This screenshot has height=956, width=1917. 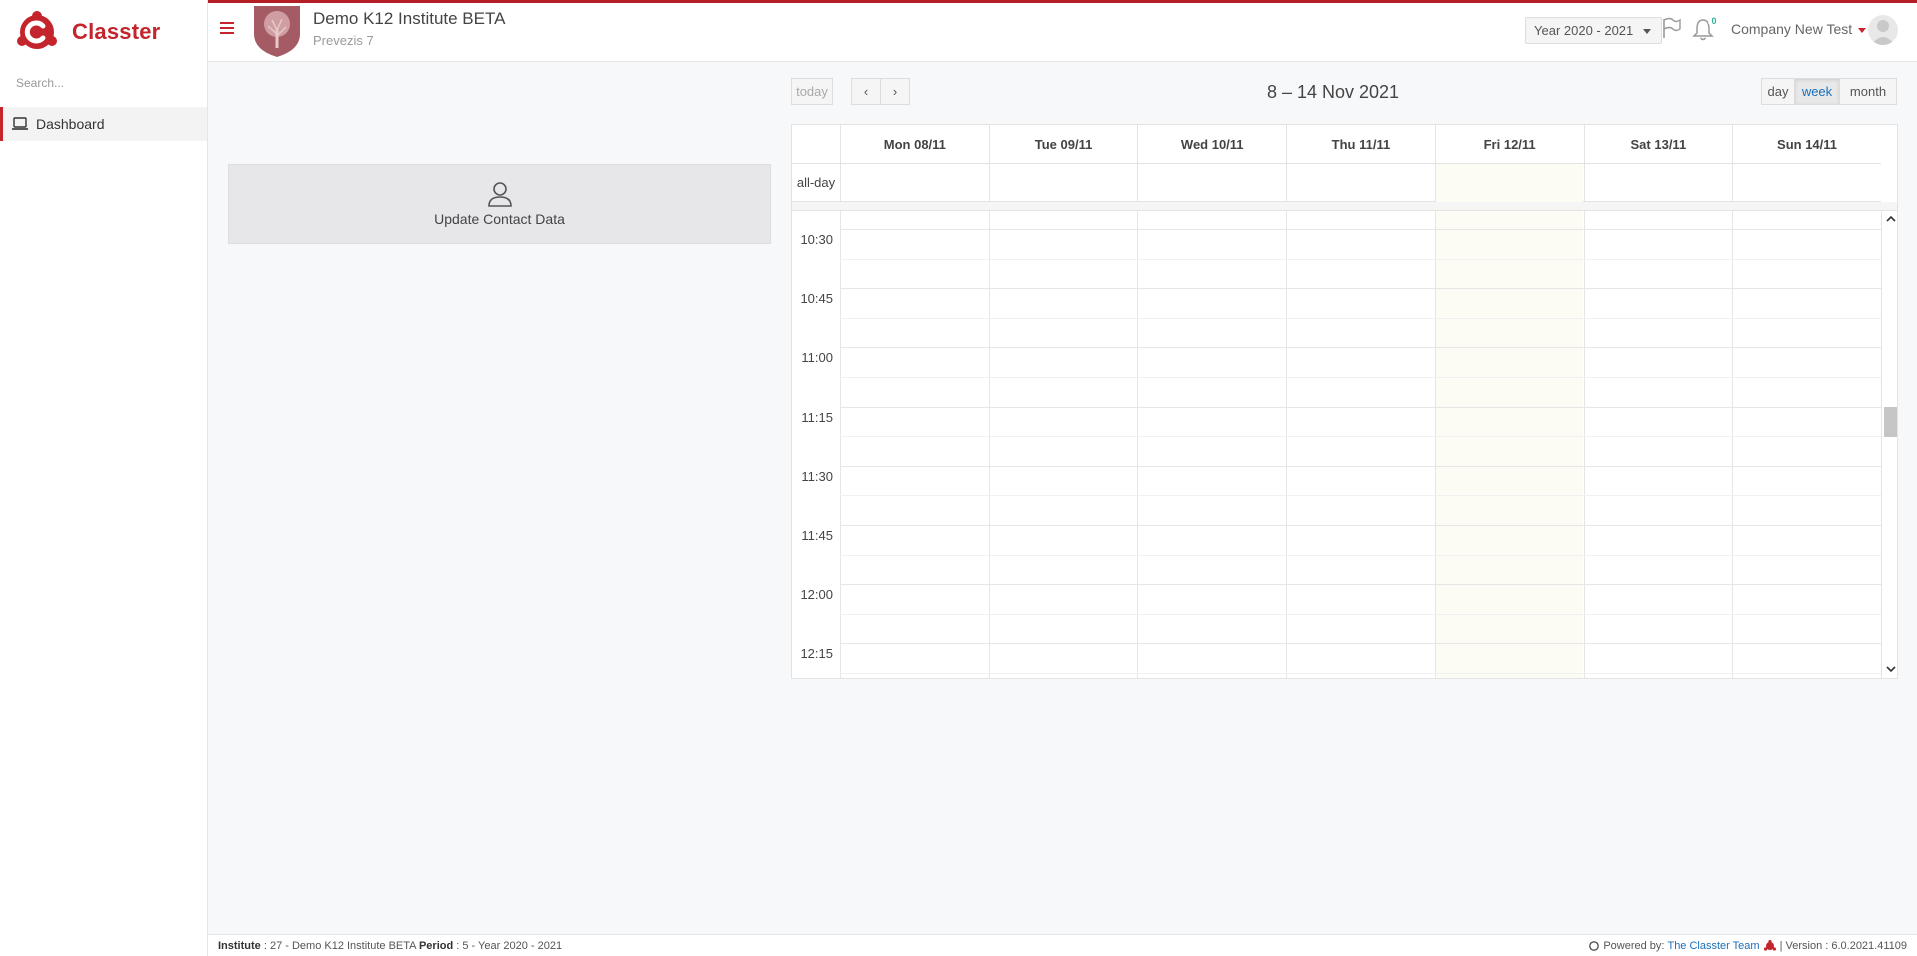 I want to click on classter-logo-icon, so click(x=37, y=30).